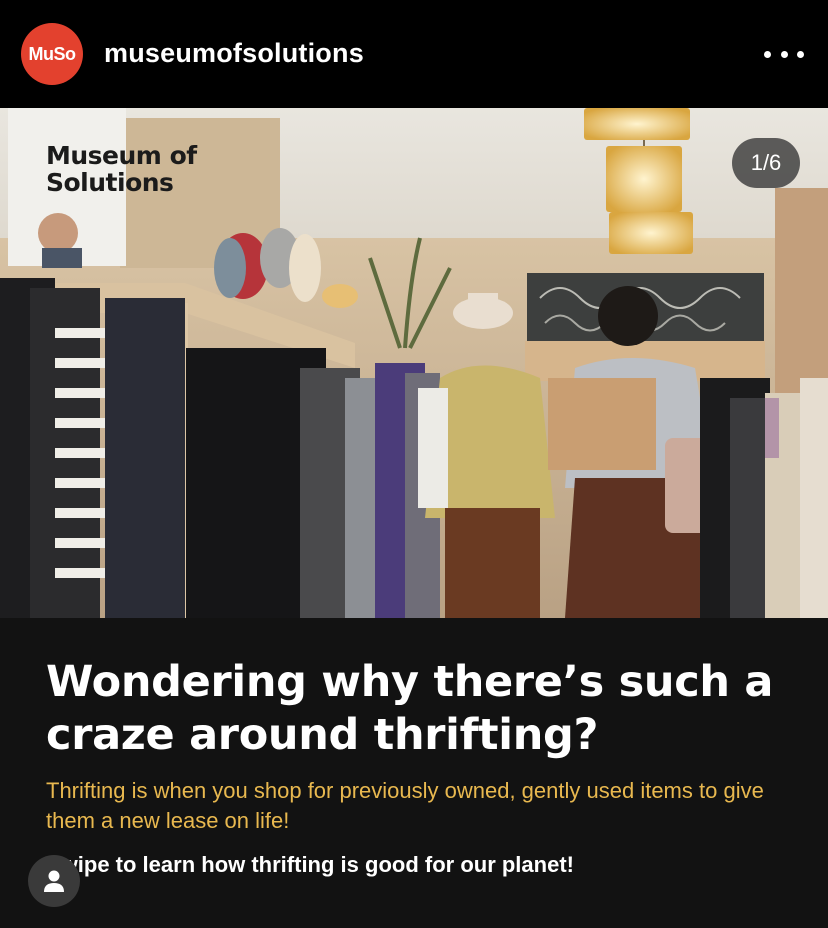 The width and height of the screenshot is (828, 928). Describe the element at coordinates (110, 182) in the screenshot. I see `logo-line-2: Solutions` at that location.